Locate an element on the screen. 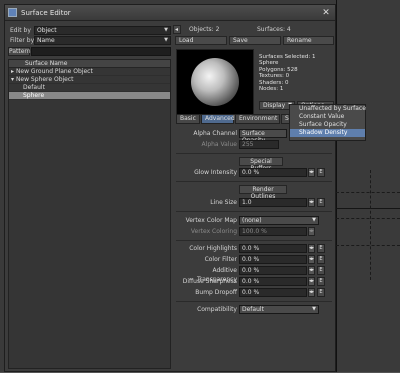  collapse-button: ◂ is located at coordinates (177, 29).